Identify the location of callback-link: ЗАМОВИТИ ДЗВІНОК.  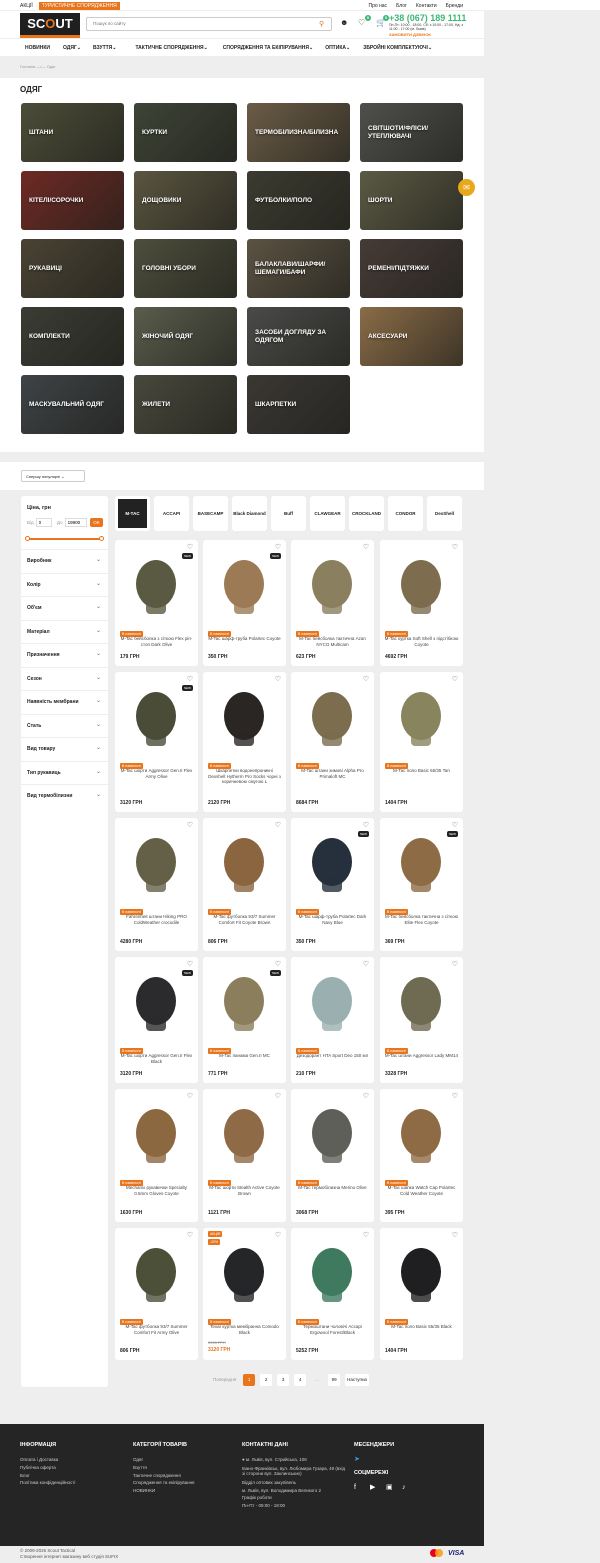
(410, 34).